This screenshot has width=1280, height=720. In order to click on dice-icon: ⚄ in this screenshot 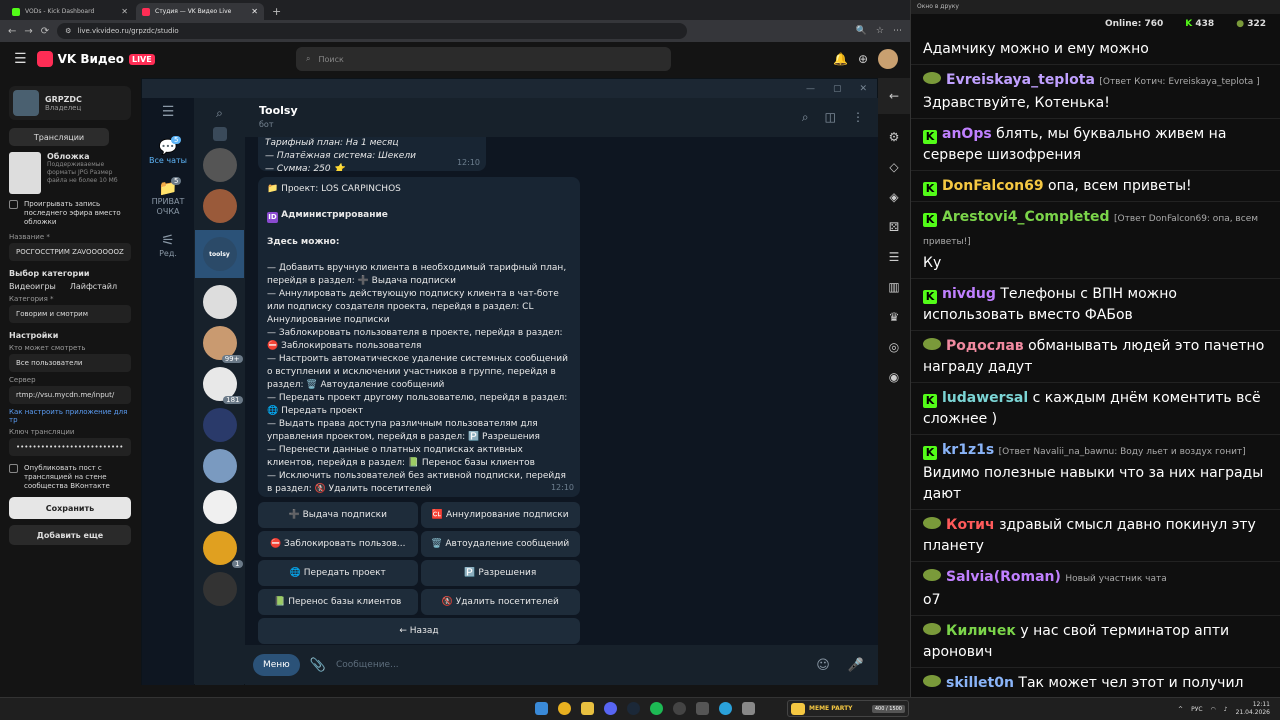, I will do `click(894, 227)`.